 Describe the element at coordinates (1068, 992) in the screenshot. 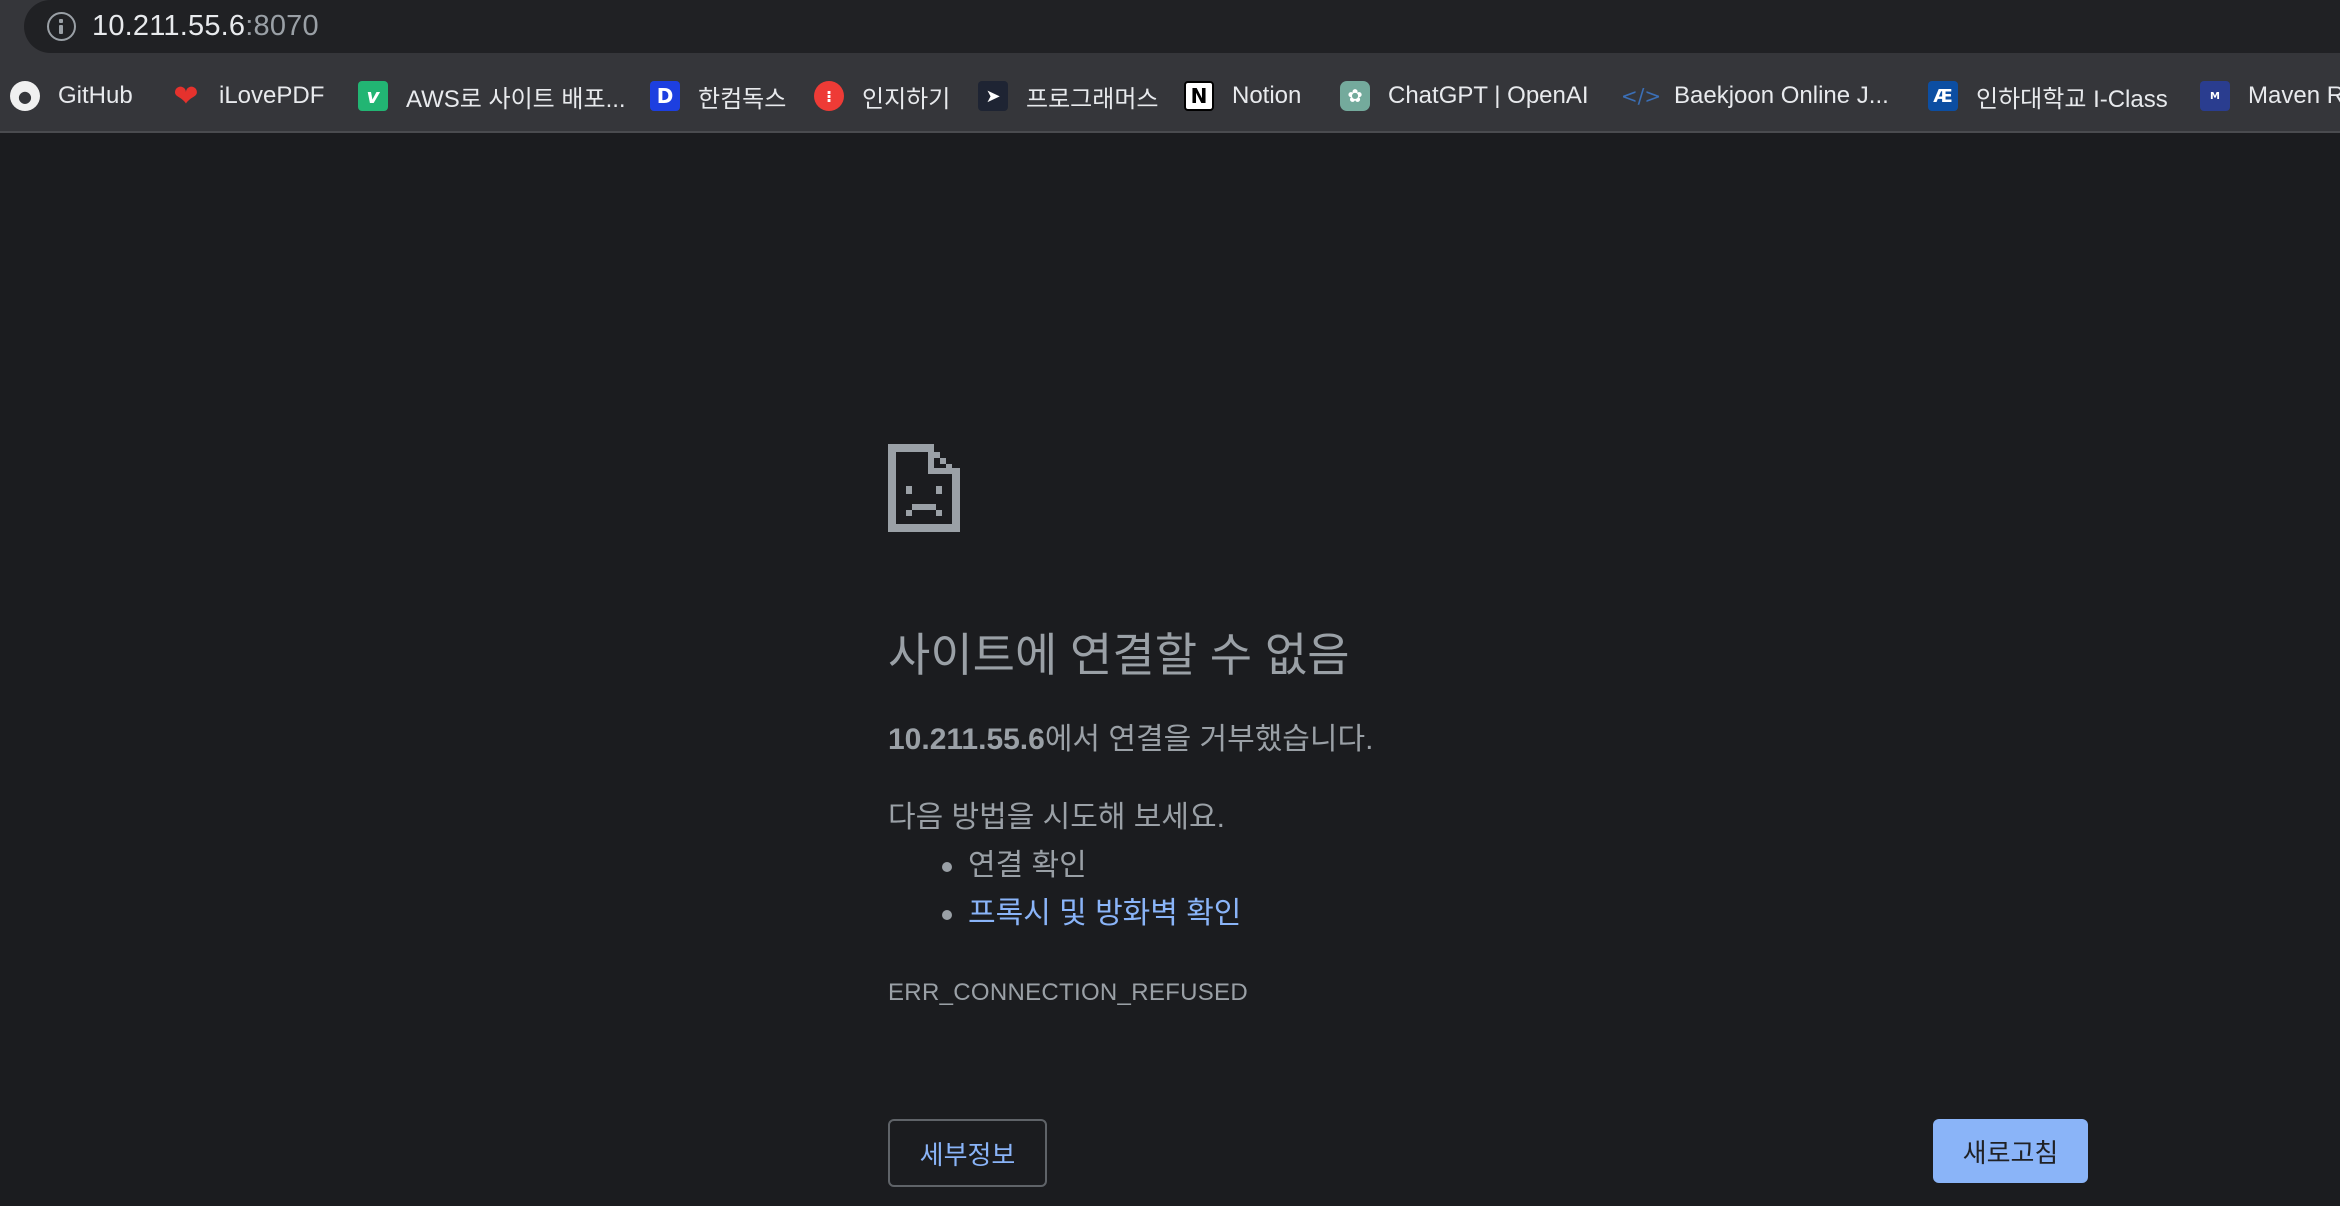

I see `error-code: ERR_CONNECTION_REFUSED` at that location.